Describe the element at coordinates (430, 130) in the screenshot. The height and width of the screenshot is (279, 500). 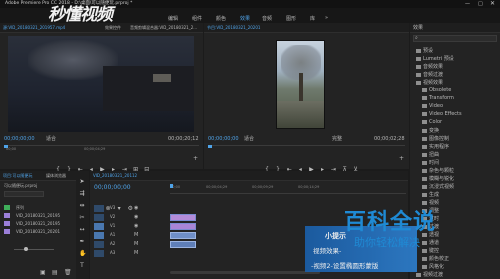
I see `effects-folder: 变换` at that location.